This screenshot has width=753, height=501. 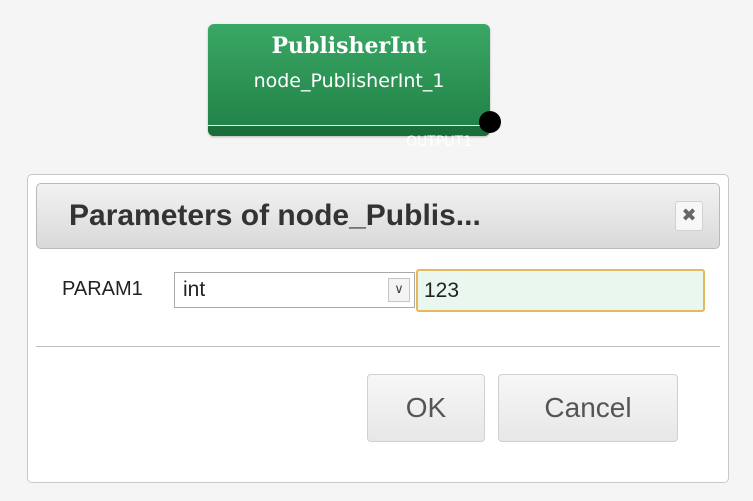 I want to click on node-name-label: node_PublisherInt_1, so click(x=349, y=81).